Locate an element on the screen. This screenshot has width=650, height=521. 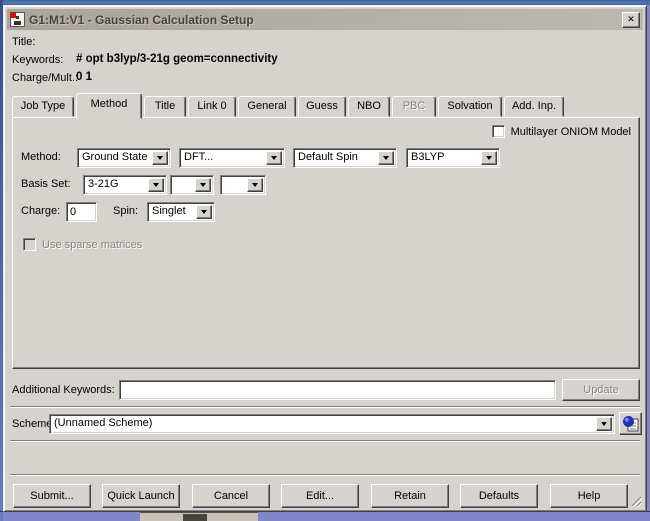
close-button: ✕ is located at coordinates (631, 19).